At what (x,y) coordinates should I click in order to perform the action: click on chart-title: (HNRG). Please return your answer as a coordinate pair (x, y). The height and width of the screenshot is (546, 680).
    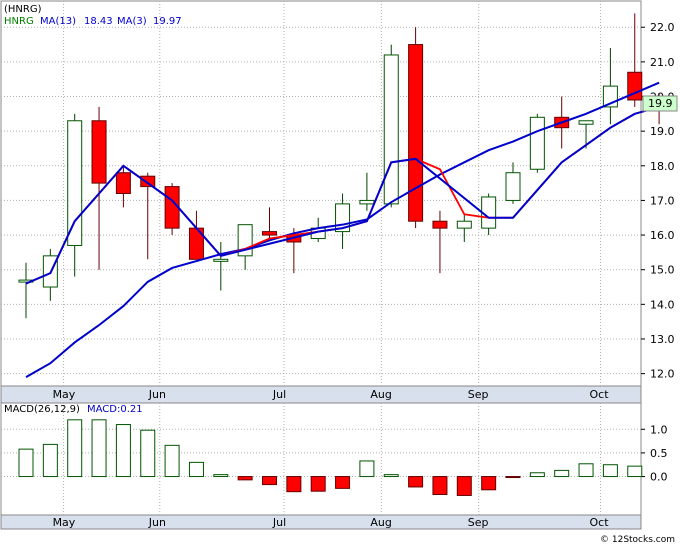
    Looking at the image, I should click on (23, 9).